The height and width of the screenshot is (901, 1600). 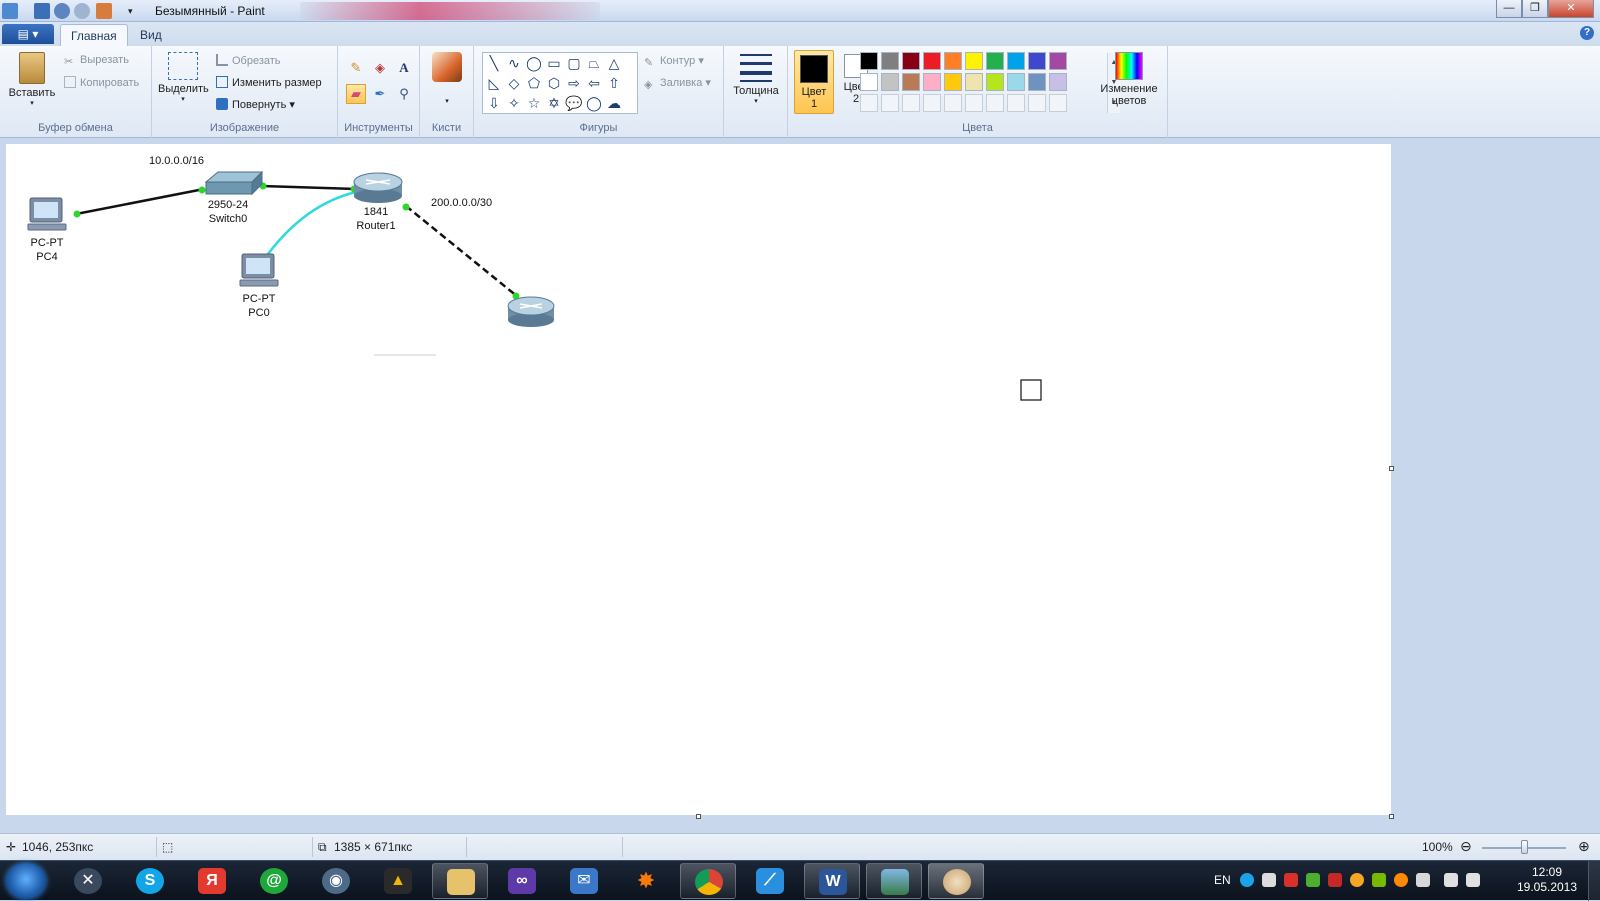 I want to click on curve-shape-icon: ∿, so click(x=514, y=63).